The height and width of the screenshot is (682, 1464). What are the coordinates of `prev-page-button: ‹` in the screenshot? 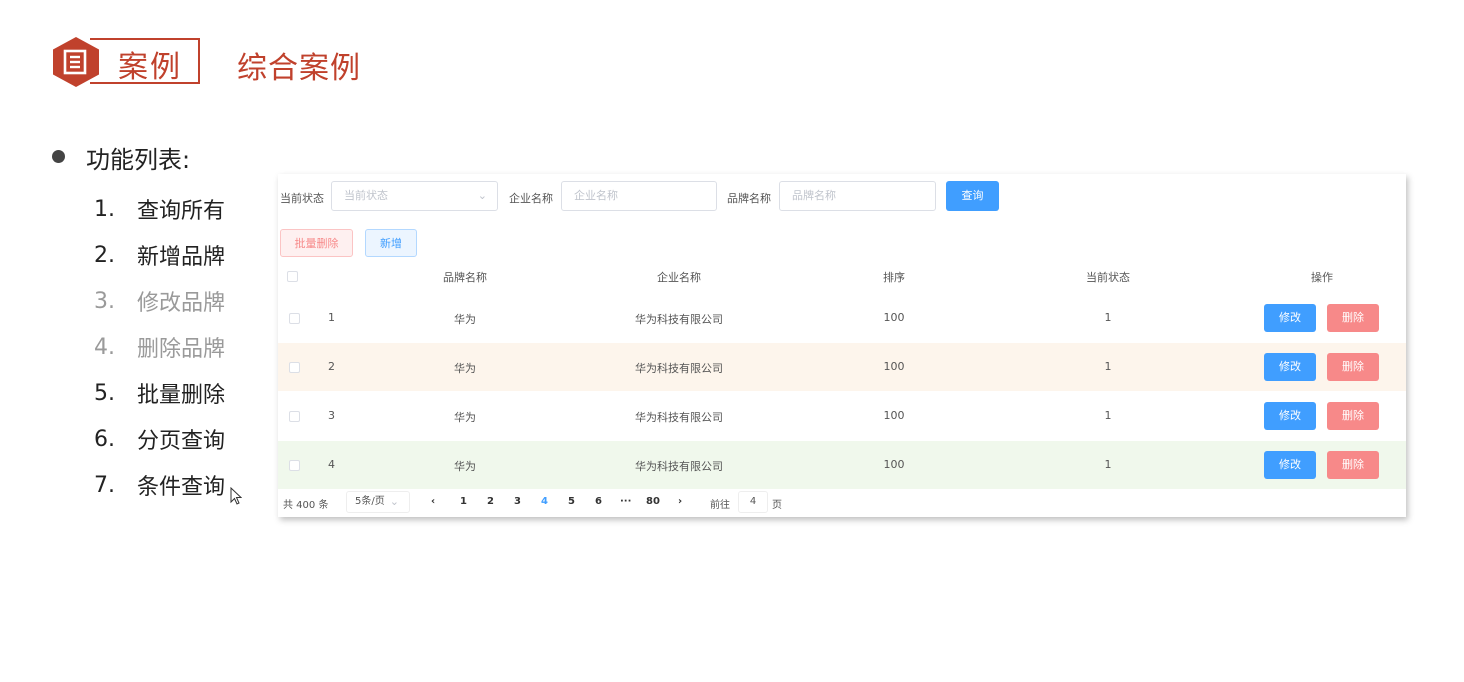 It's located at (433, 501).